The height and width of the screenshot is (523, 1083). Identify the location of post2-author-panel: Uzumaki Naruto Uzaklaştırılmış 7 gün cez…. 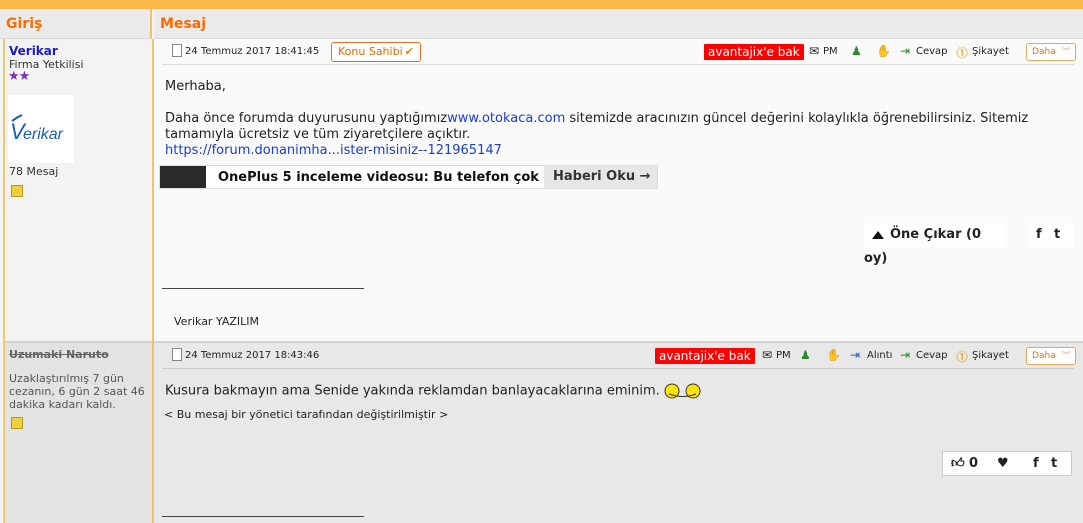
(78, 433).